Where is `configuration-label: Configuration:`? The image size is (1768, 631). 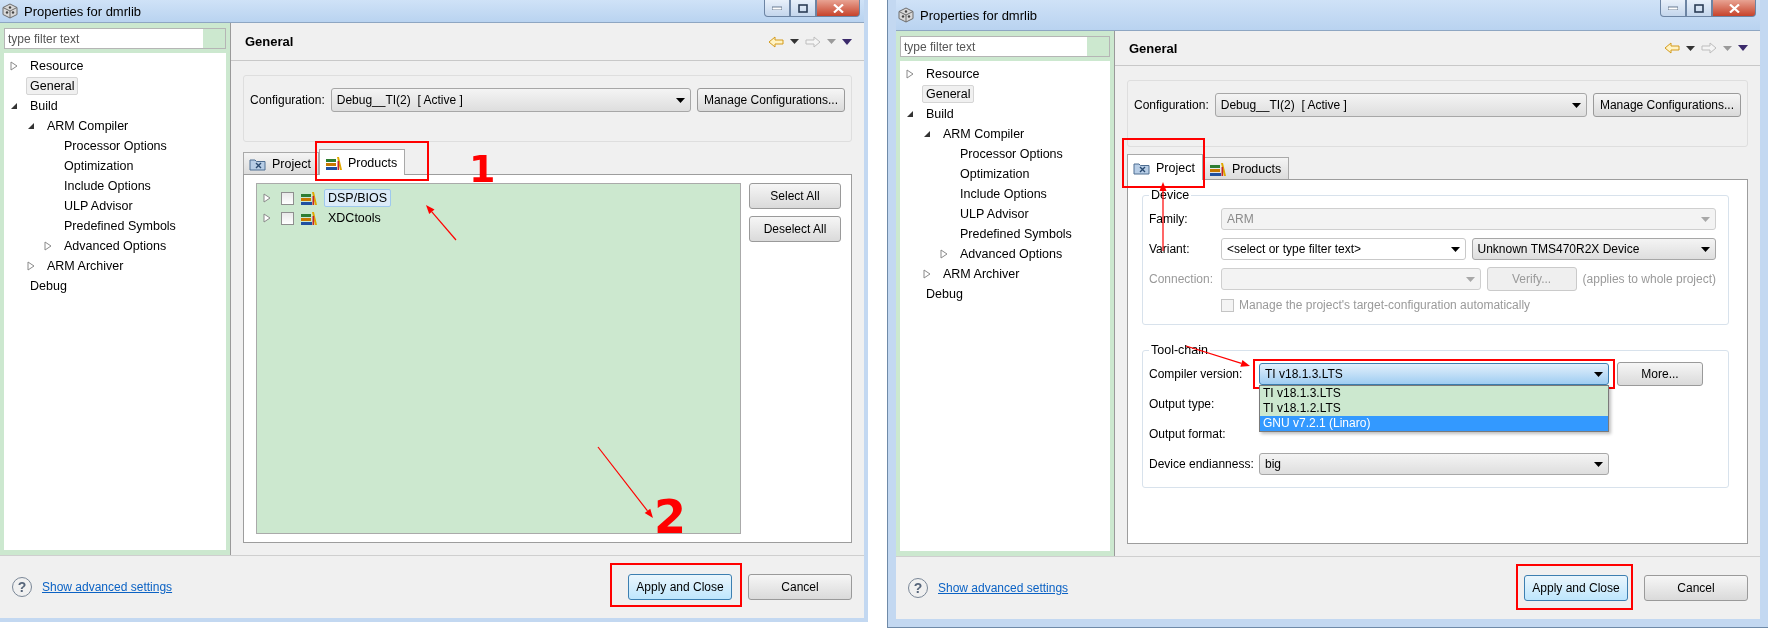
configuration-label: Configuration: is located at coordinates (287, 100).